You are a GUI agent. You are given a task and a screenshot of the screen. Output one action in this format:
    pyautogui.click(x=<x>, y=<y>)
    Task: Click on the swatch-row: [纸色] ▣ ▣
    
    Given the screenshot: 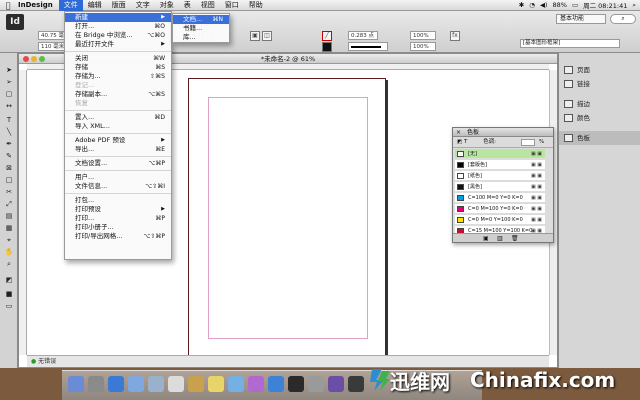 What is the action you would take?
    pyautogui.click(x=500, y=176)
    